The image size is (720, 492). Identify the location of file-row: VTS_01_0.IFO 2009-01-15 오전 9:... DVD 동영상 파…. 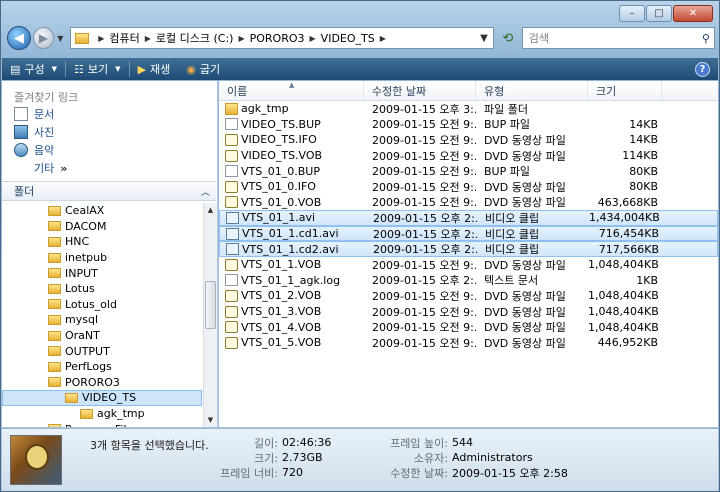
(468, 187).